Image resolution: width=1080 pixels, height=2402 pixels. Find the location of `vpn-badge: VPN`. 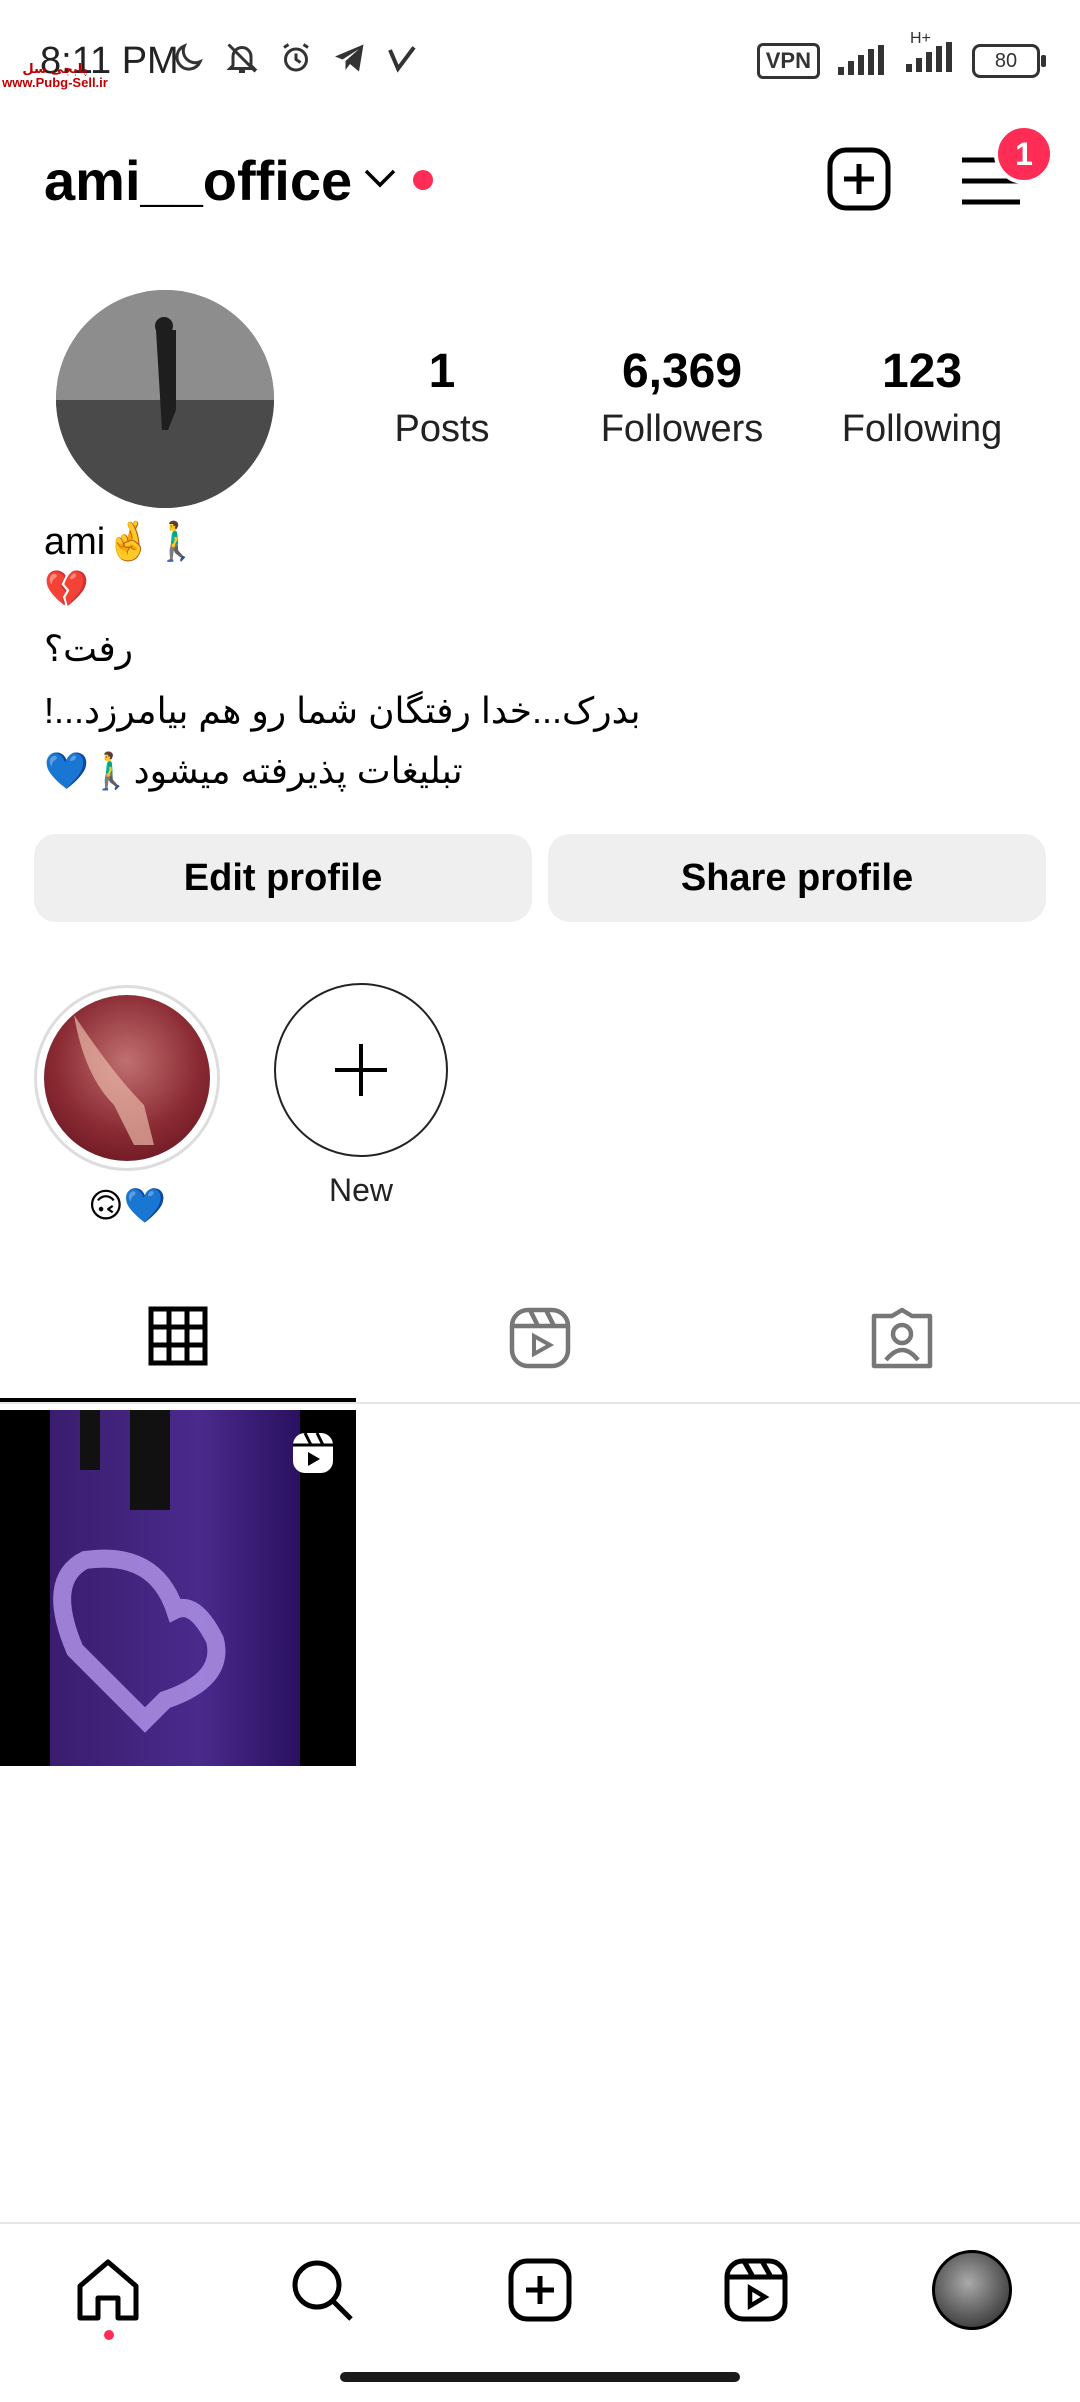

vpn-badge: VPN is located at coordinates (788, 60).